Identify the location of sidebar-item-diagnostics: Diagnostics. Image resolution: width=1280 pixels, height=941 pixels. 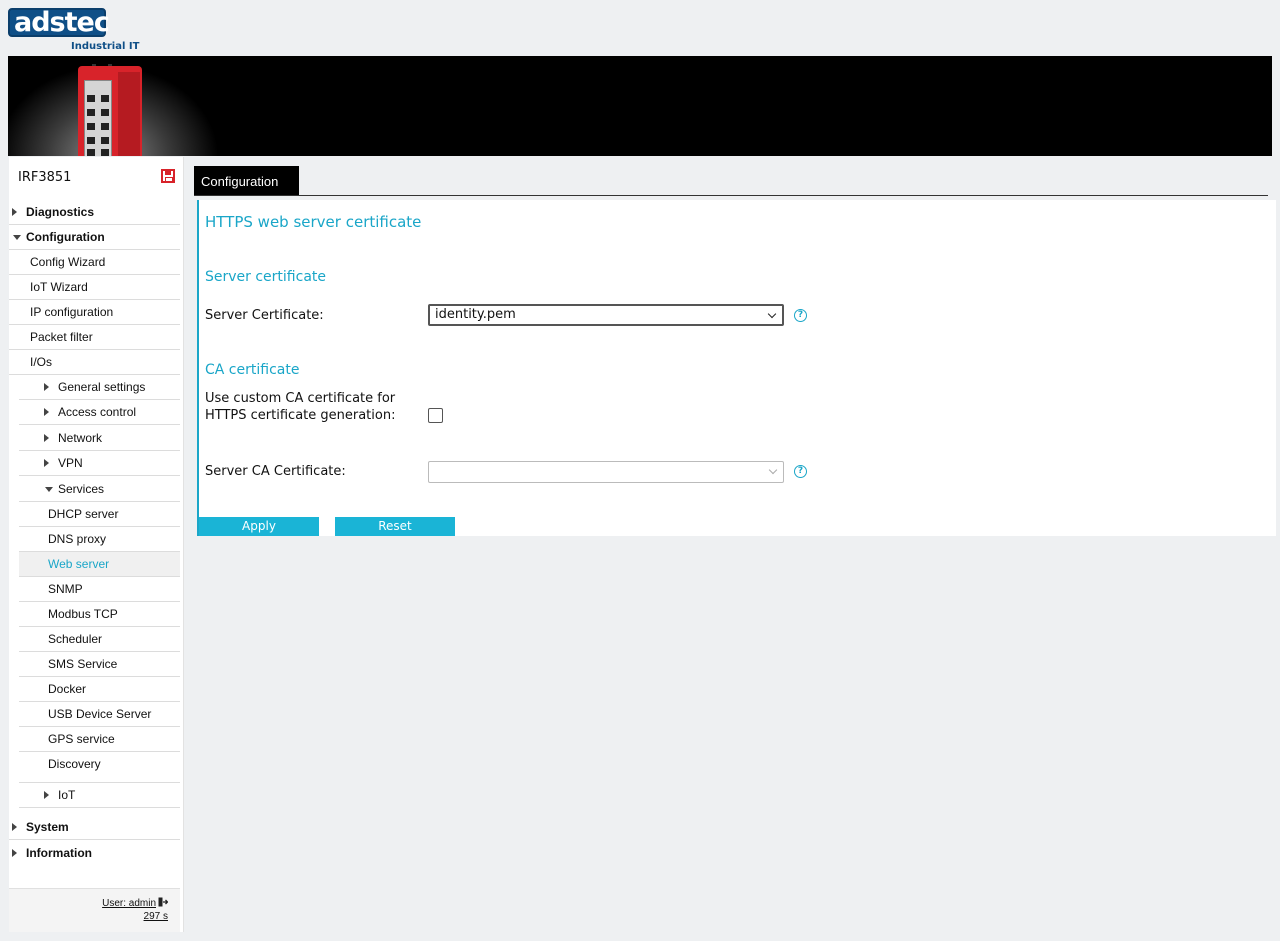
(94, 212).